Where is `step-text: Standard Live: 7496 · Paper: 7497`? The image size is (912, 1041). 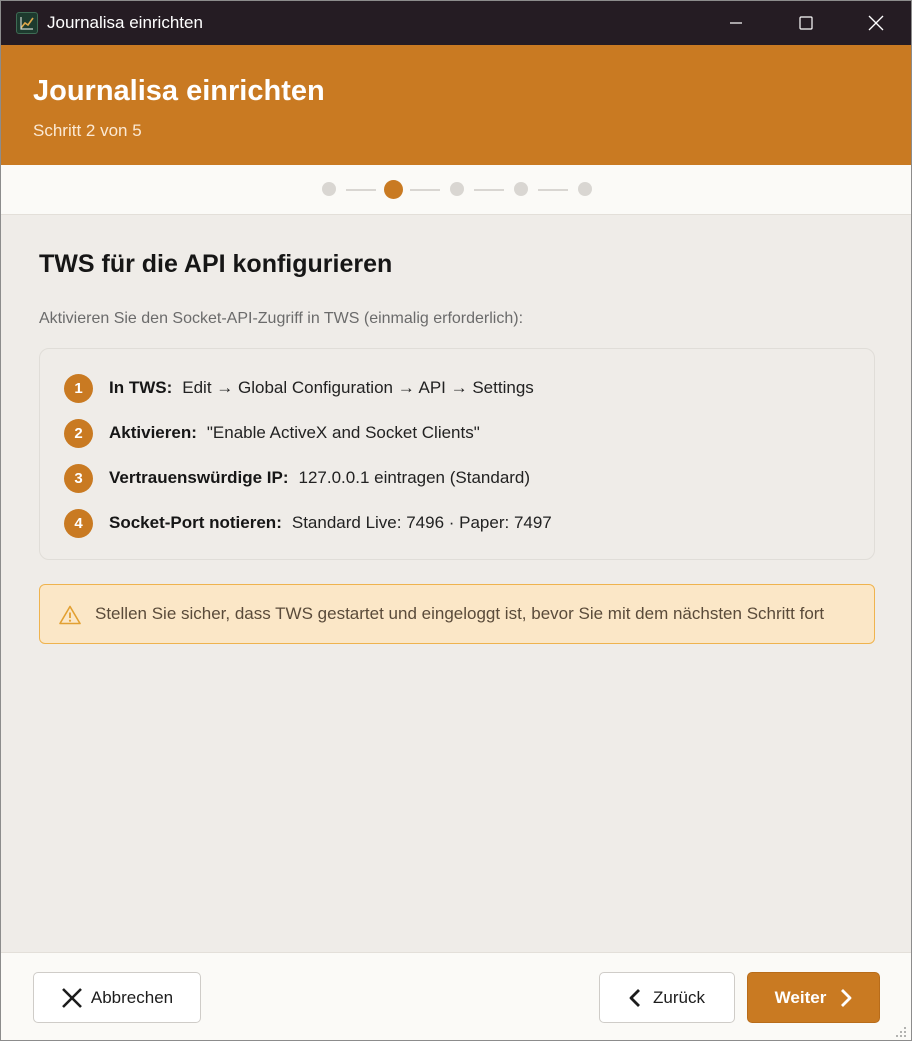 step-text: Standard Live: 7496 · Paper: 7497 is located at coordinates (421, 522).